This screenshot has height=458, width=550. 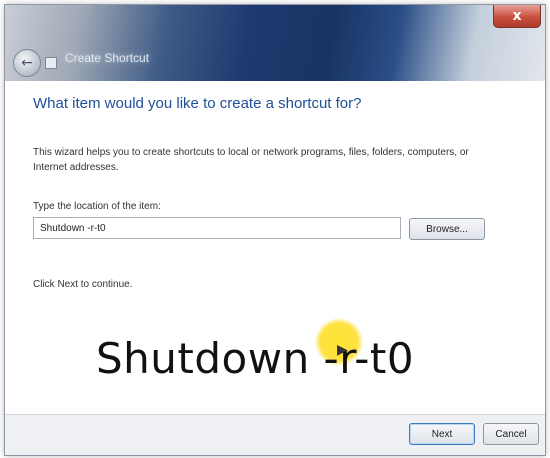 I want to click on cancel-button: Cancel, so click(x=511, y=434).